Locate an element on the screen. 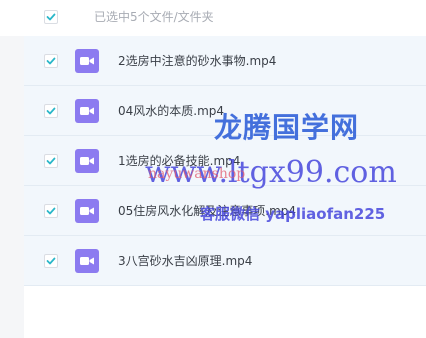  file-name: 05住房风水化解及注意事项.mp4 is located at coordinates (207, 211).